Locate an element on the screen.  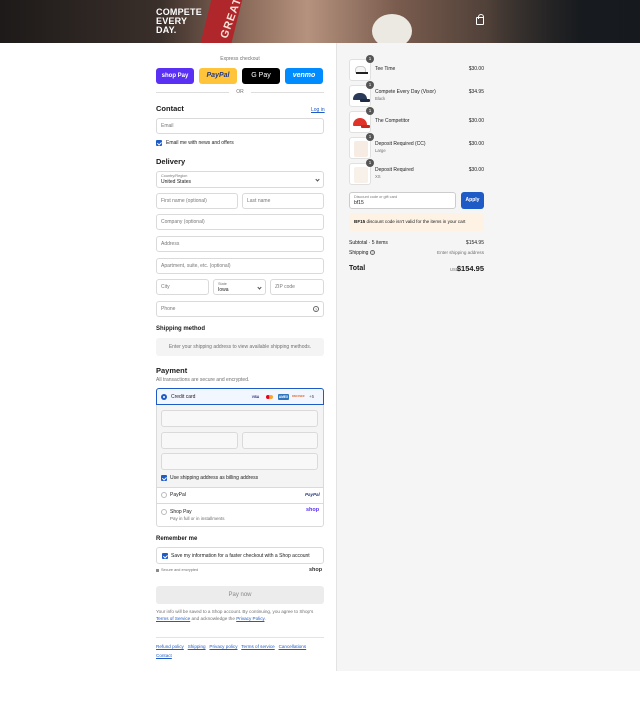
shop-pay-radio is located at coordinates (164, 512).